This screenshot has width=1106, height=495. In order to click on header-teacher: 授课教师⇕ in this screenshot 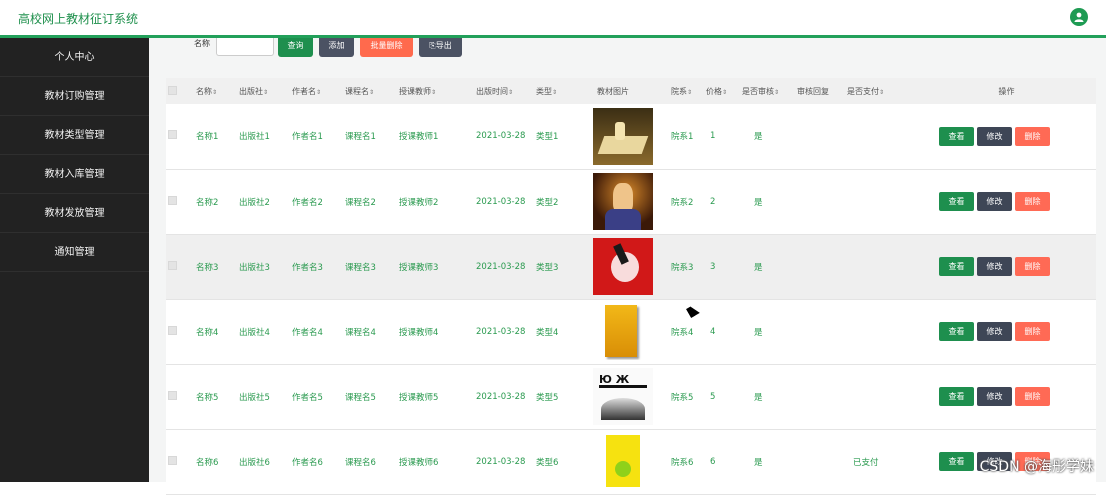, I will do `click(430, 91)`.